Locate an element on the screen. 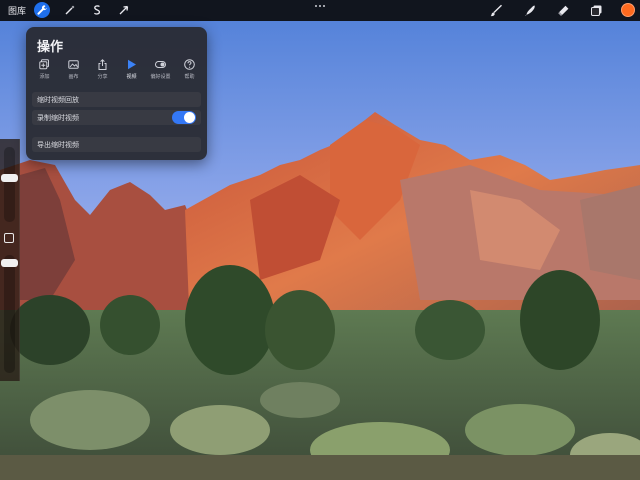 This screenshot has width=640, height=480. wrench-icon is located at coordinates (42, 10).